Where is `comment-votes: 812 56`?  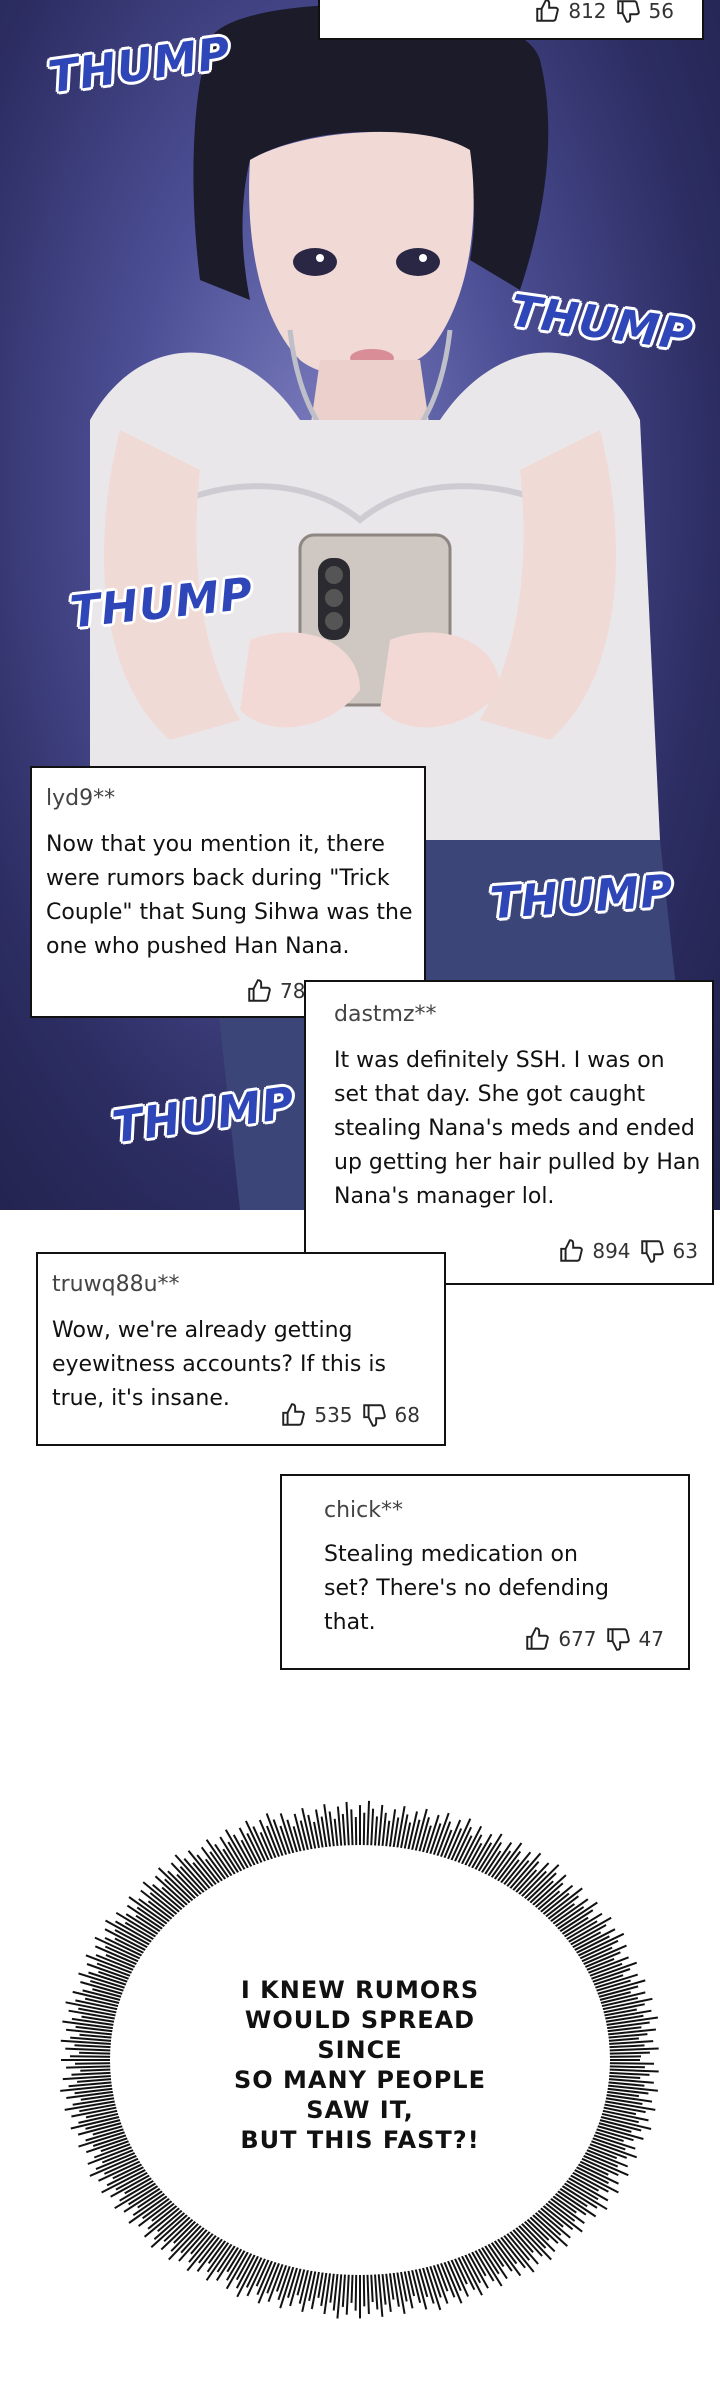 comment-votes: 812 56 is located at coordinates (604, 12).